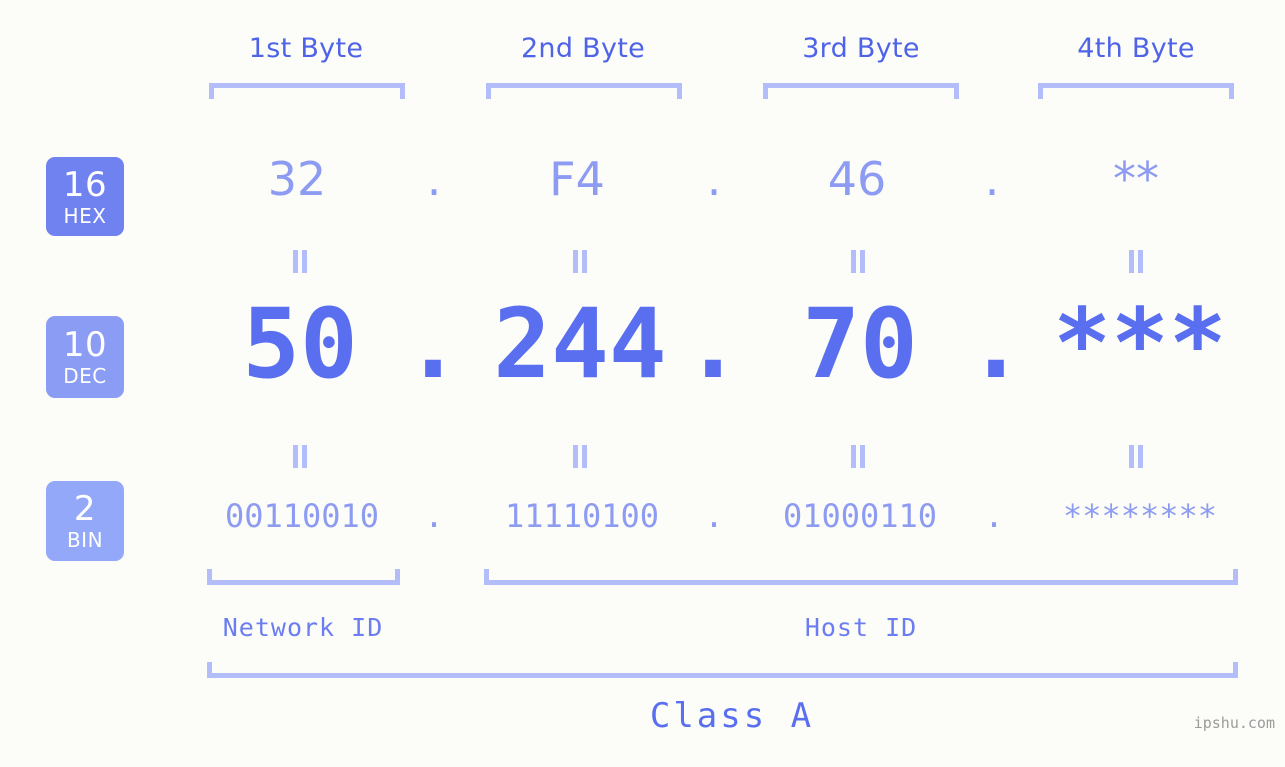 The image size is (1285, 767). What do you see at coordinates (1234, 723) in the screenshot?
I see `site-watermark: ipshu.com` at bounding box center [1234, 723].